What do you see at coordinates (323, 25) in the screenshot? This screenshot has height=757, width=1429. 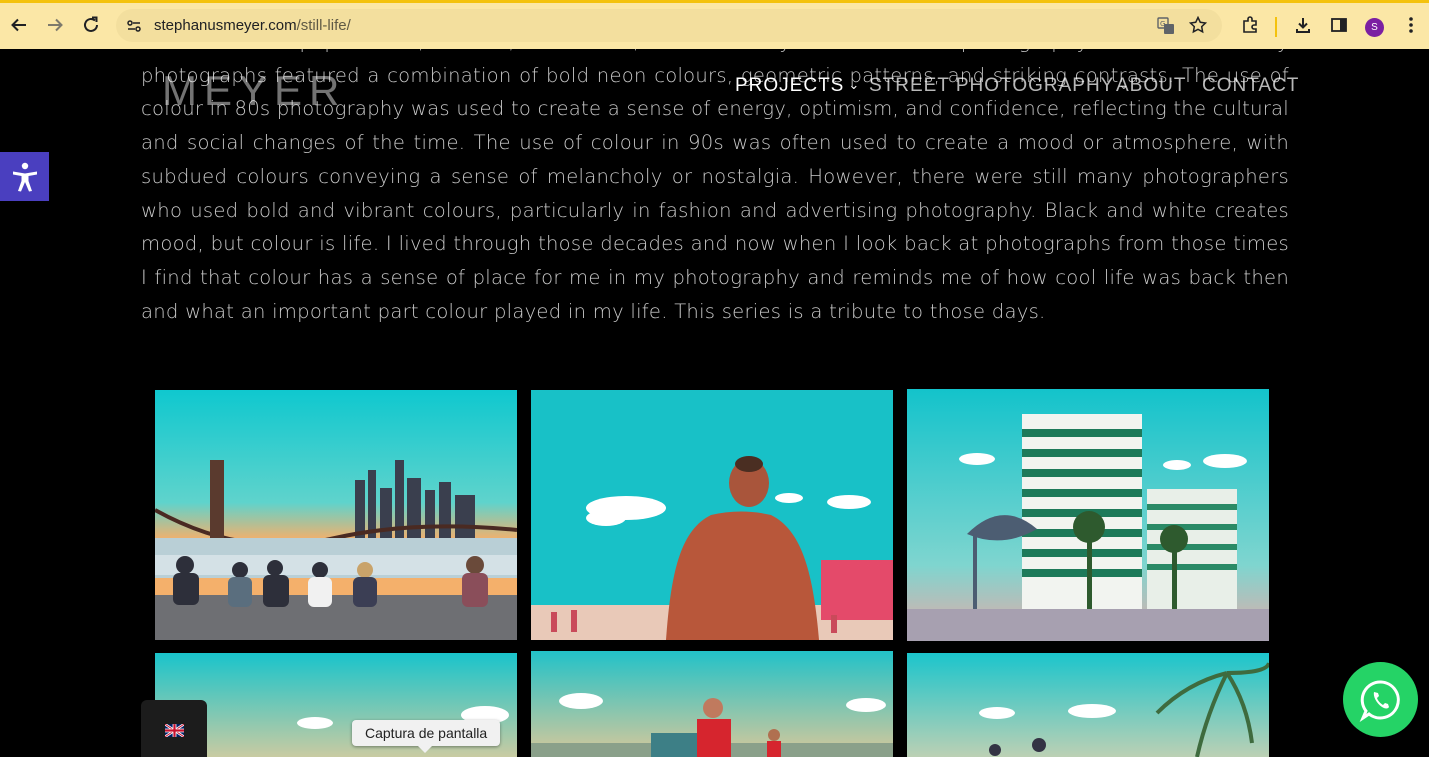 I see `url-path: /still-life/` at bounding box center [323, 25].